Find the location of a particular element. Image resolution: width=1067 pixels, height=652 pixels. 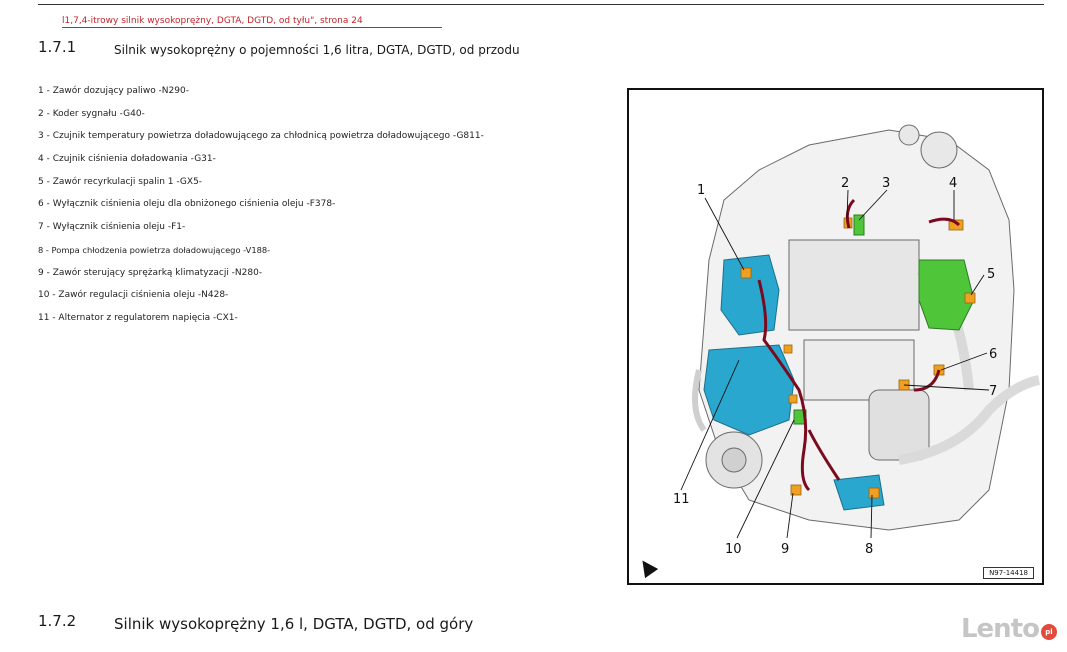

section-1-number: 1.7.1 is located at coordinates (57, 47).